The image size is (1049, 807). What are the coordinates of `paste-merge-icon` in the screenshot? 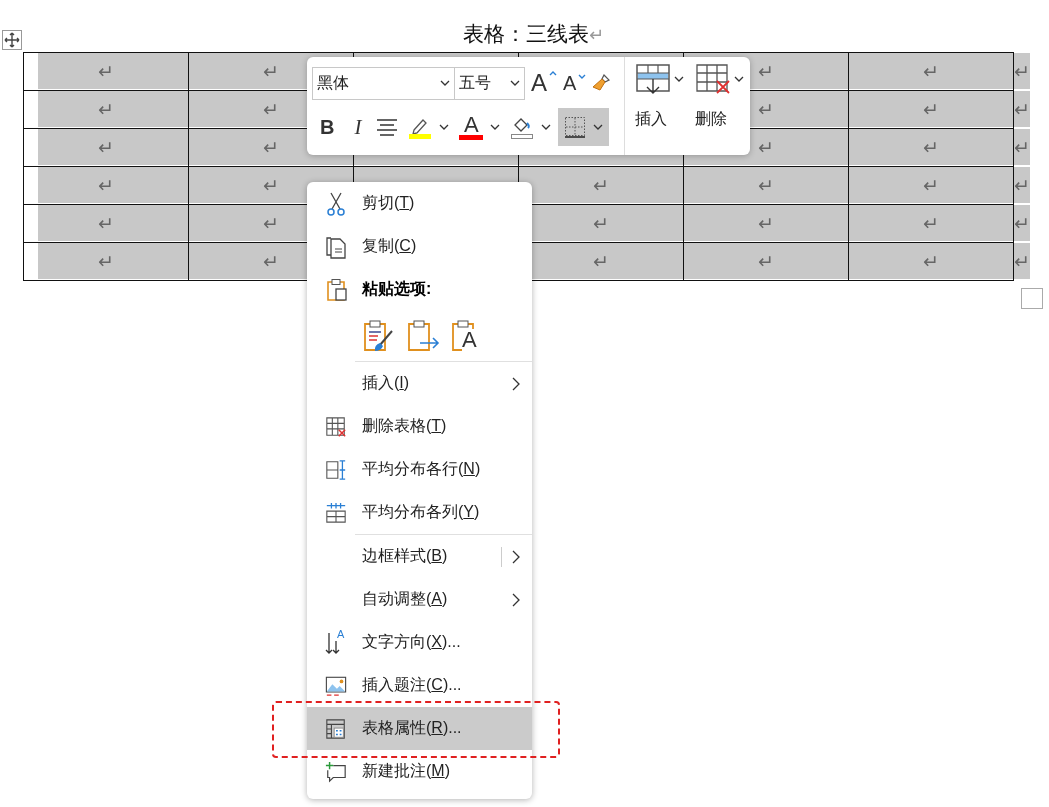 It's located at (423, 336).